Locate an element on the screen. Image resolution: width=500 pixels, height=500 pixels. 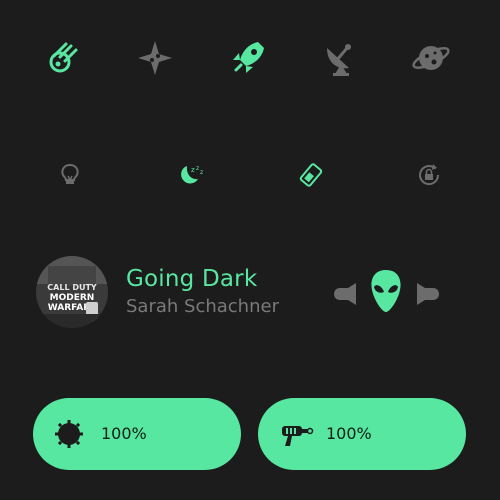
device-battery-value: 100% is located at coordinates (124, 433).